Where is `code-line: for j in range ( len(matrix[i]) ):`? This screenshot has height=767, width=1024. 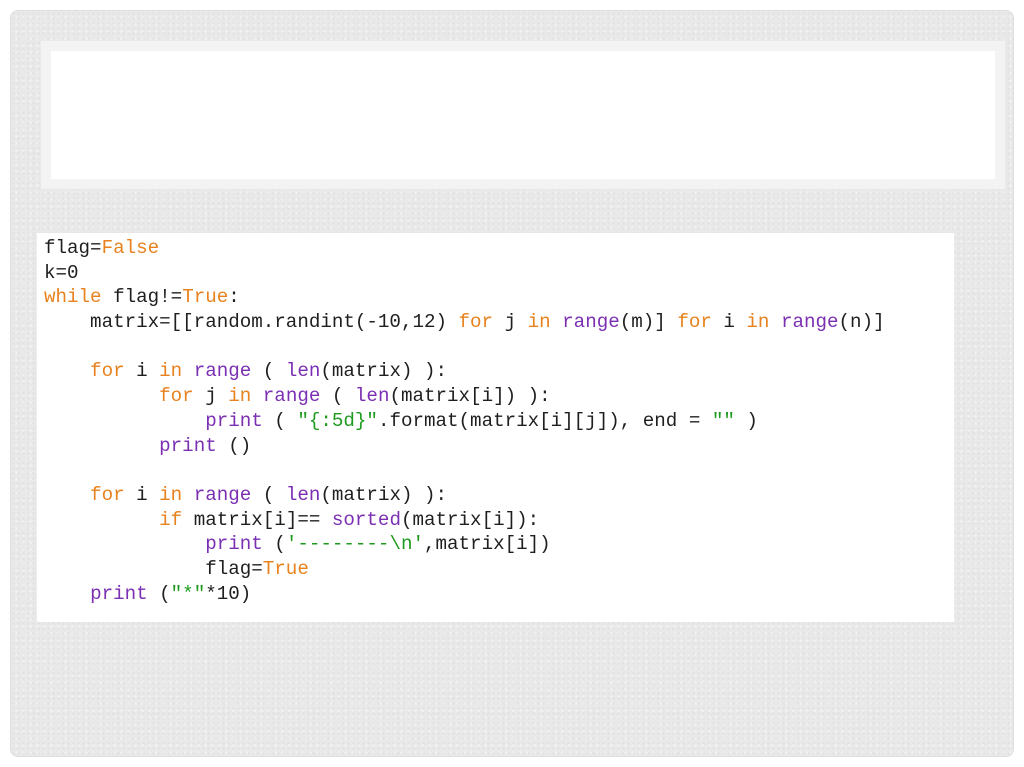 code-line: for j in range ( len(matrix[i]) ): is located at coordinates (499, 396).